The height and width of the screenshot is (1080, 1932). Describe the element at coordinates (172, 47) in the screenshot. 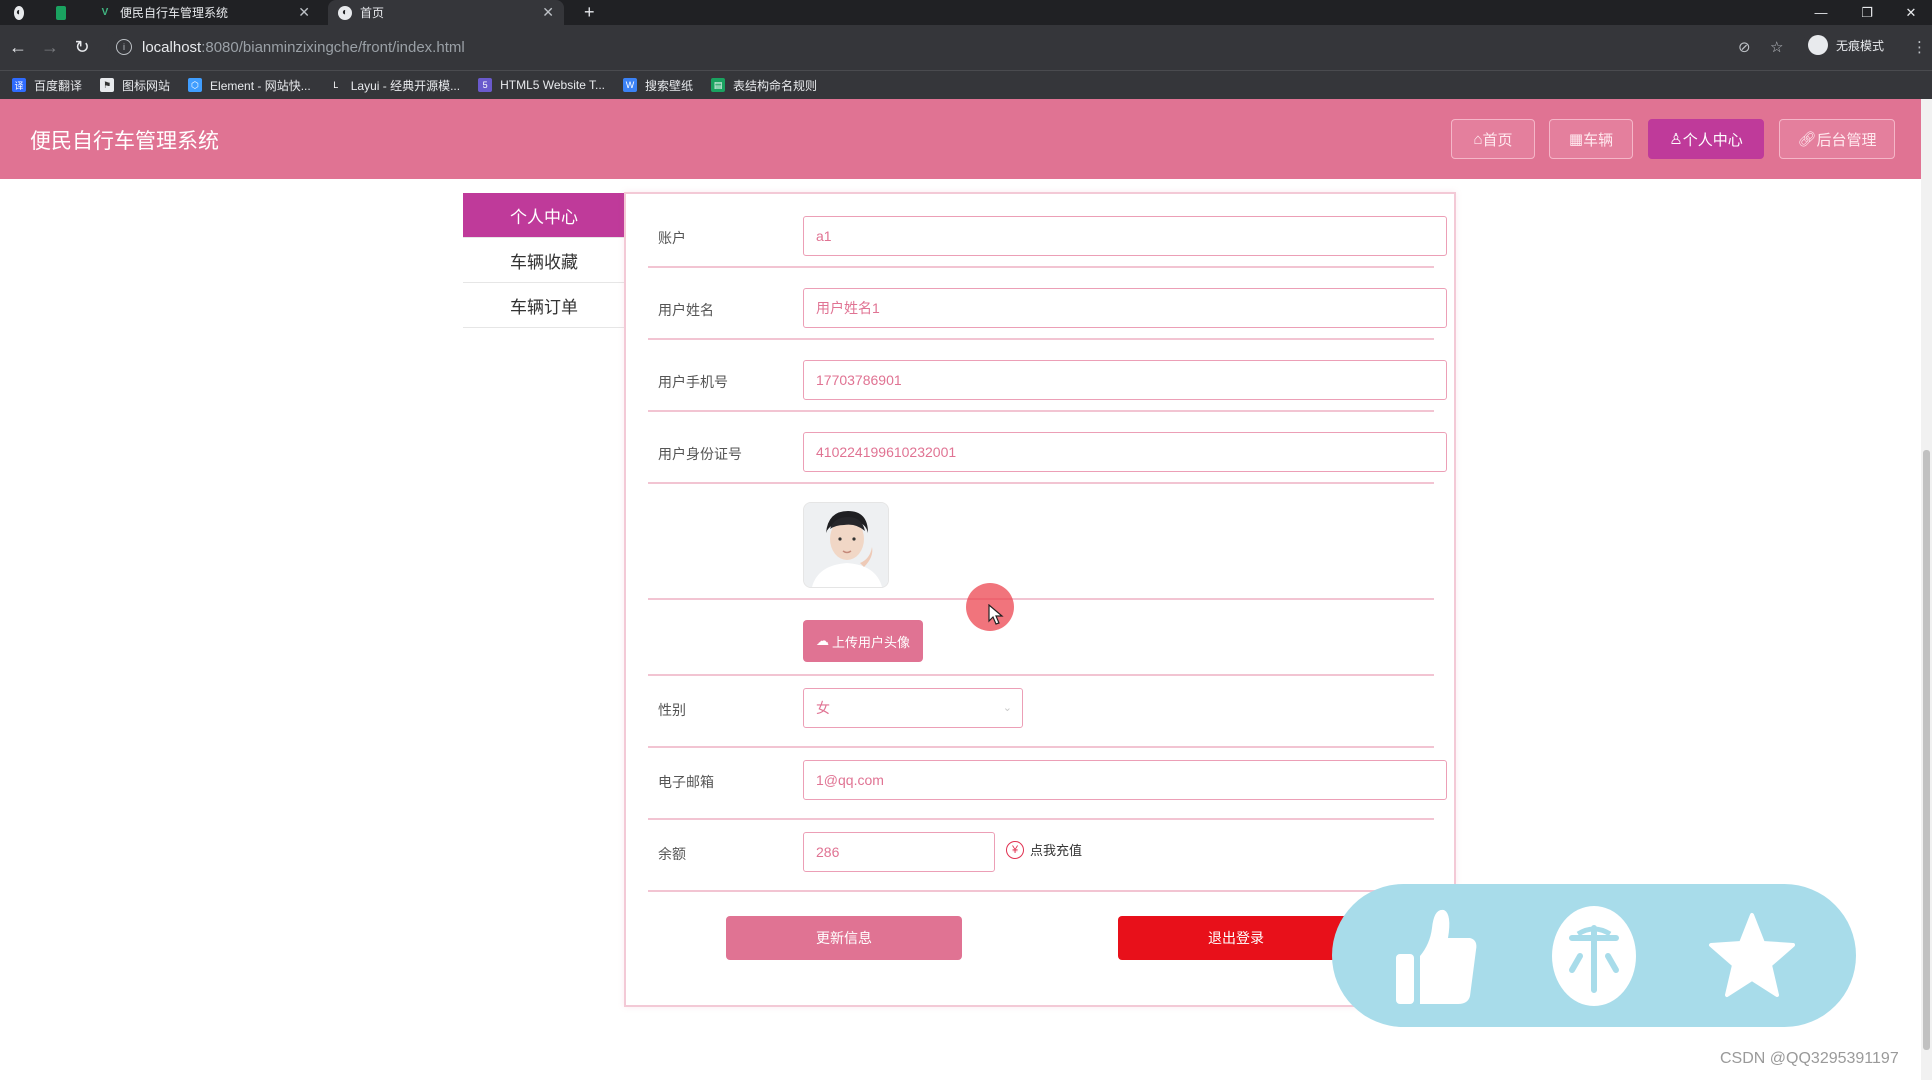

I see `url-host: localhost` at that location.